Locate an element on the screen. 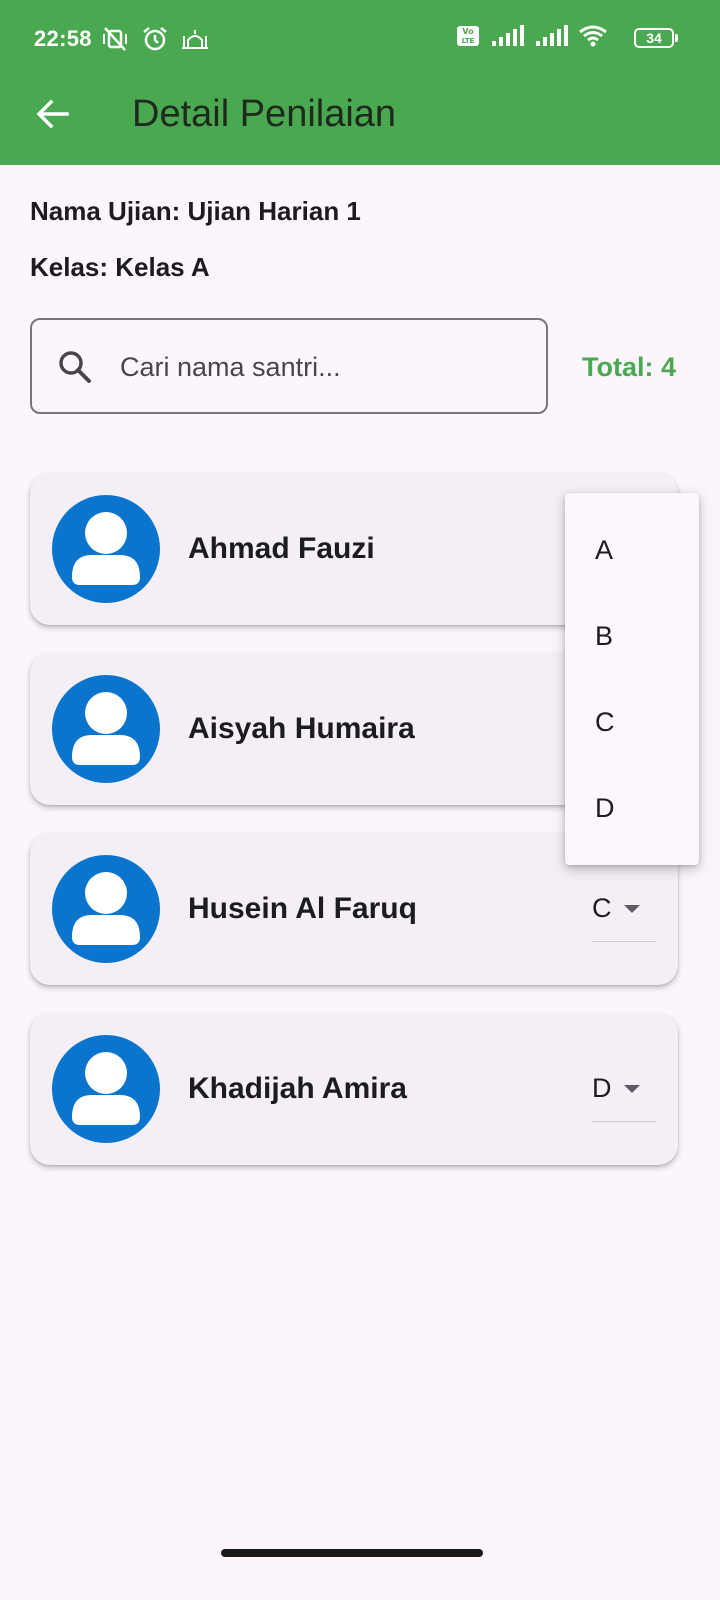 The image size is (720, 1600). grade-dropdown: C is located at coordinates (624, 910).